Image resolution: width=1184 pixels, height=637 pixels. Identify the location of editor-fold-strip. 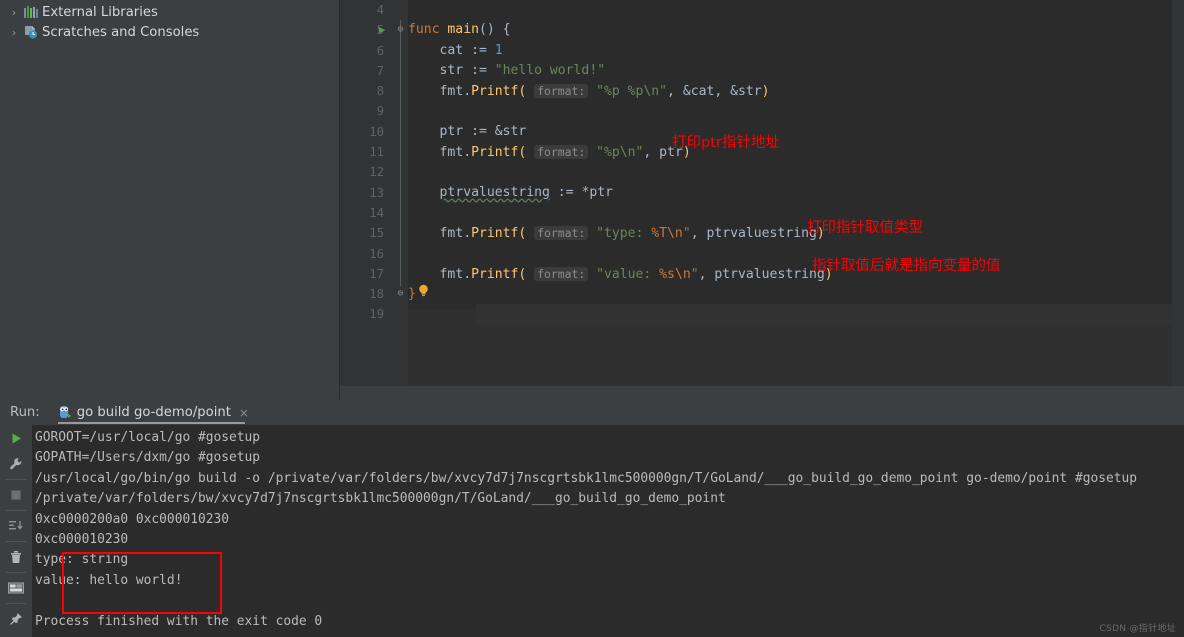
(401, 200).